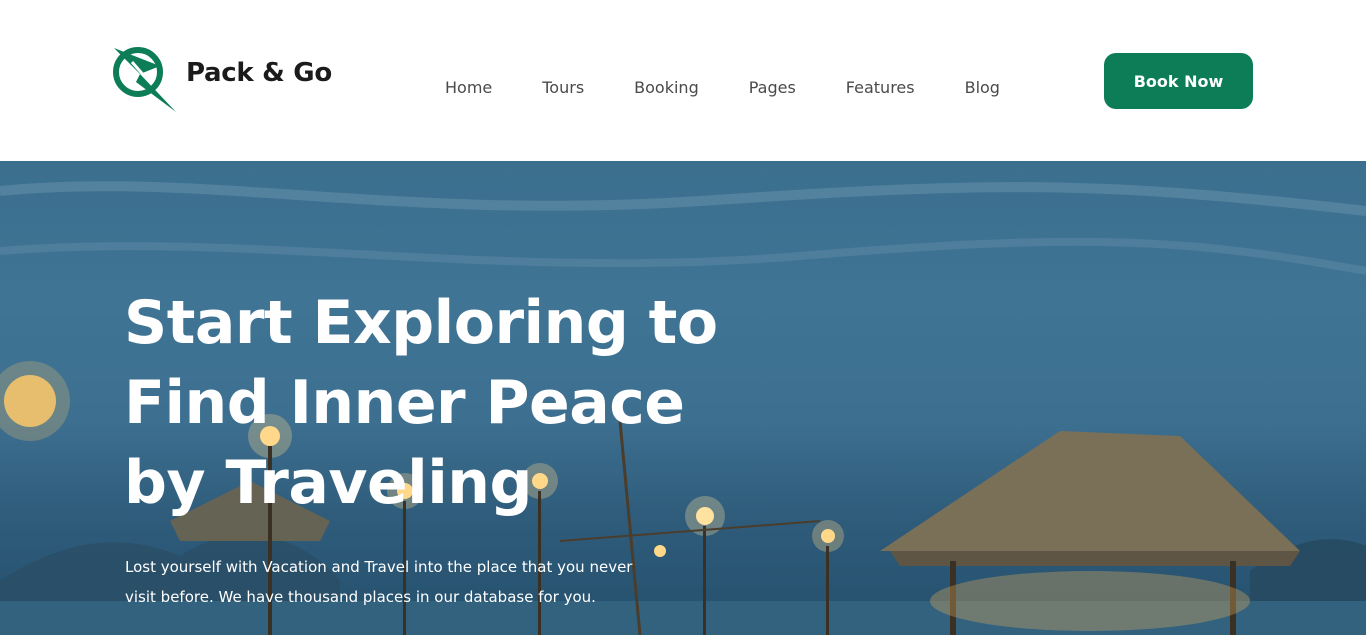 The height and width of the screenshot is (635, 1366). What do you see at coordinates (1178, 81) in the screenshot?
I see `book-now-button: Book Now` at bounding box center [1178, 81].